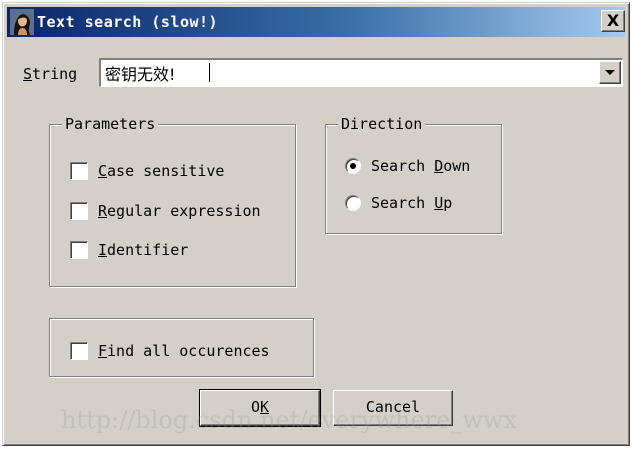  Describe the element at coordinates (103, 211) in the screenshot. I see `regular-expression-mnemonic: R` at that location.